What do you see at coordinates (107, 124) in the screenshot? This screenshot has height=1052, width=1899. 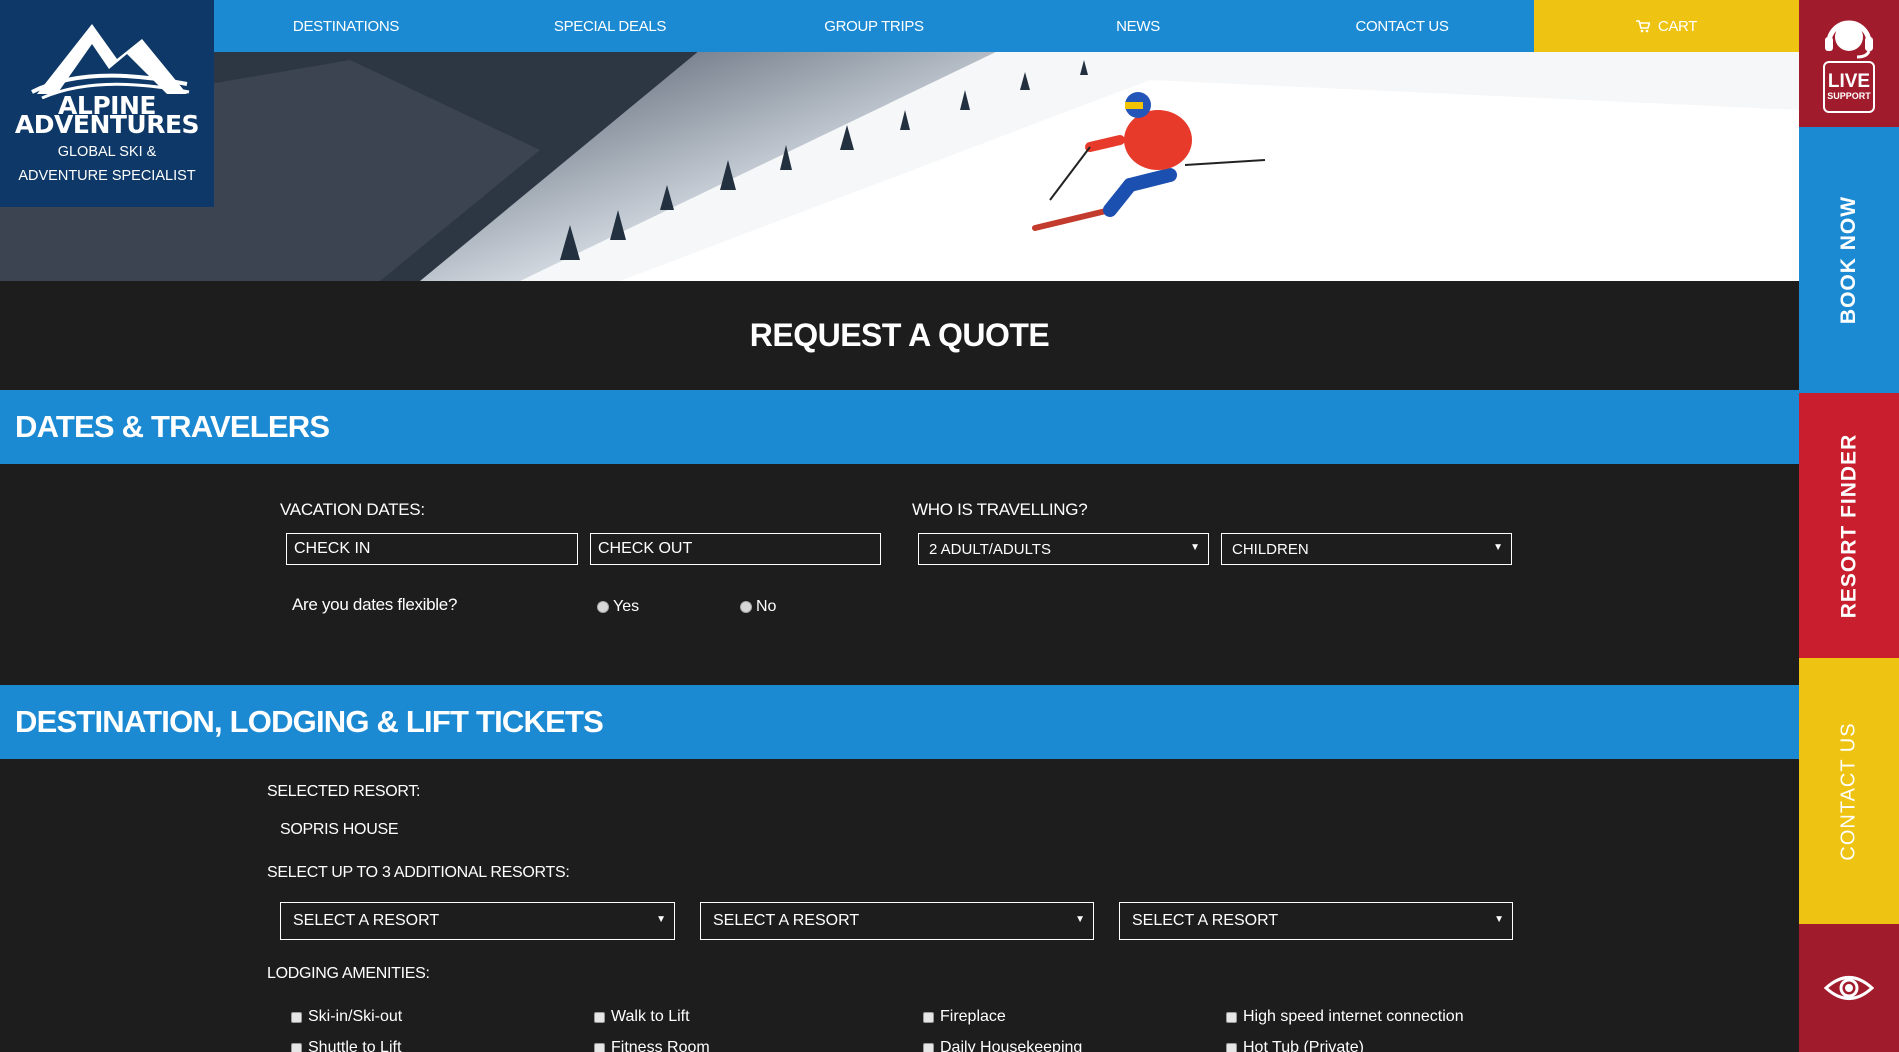 I see `logo-brand-line2: ADVENTURES` at bounding box center [107, 124].